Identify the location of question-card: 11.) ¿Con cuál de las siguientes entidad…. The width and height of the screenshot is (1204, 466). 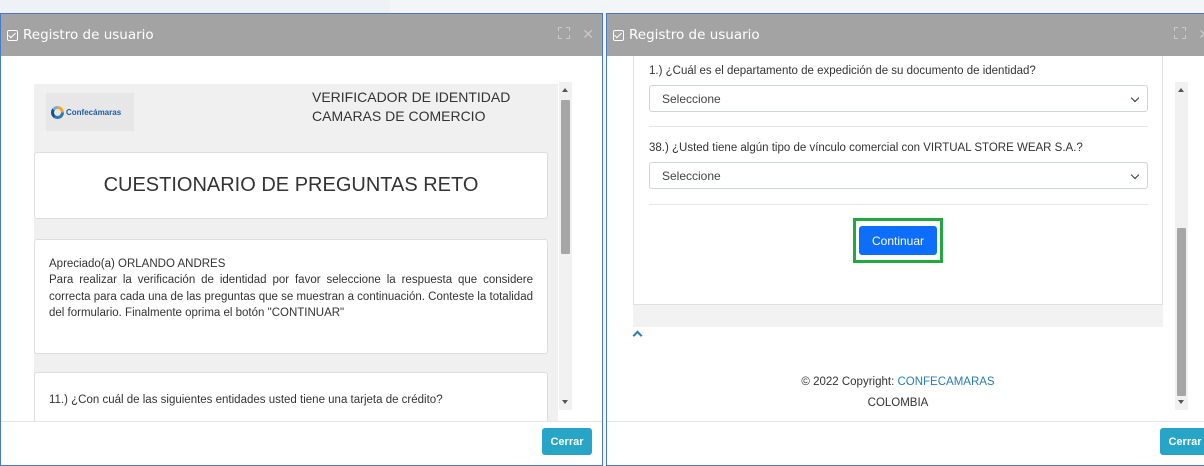
(291, 396).